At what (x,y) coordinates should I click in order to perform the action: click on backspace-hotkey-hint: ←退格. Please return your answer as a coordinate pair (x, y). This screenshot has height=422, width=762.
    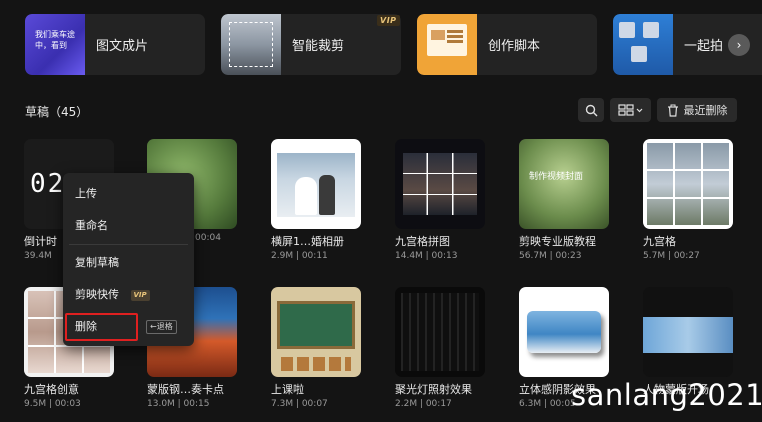
    Looking at the image, I should click on (161, 327).